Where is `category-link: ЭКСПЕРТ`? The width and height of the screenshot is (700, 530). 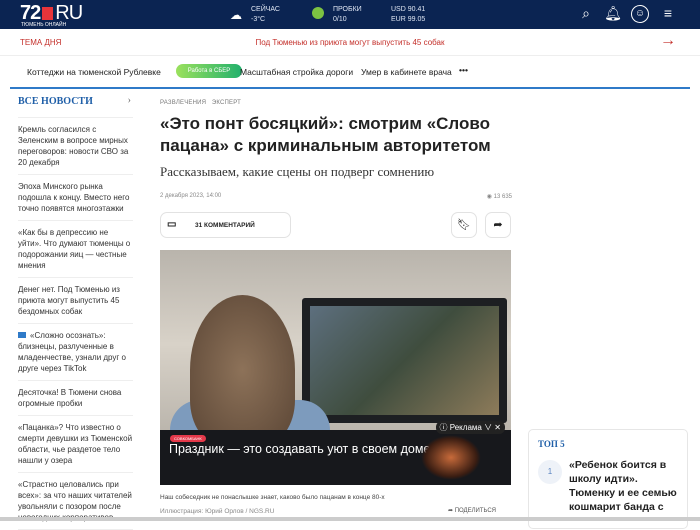
category-link: ЭКСПЕРТ is located at coordinates (226, 103).